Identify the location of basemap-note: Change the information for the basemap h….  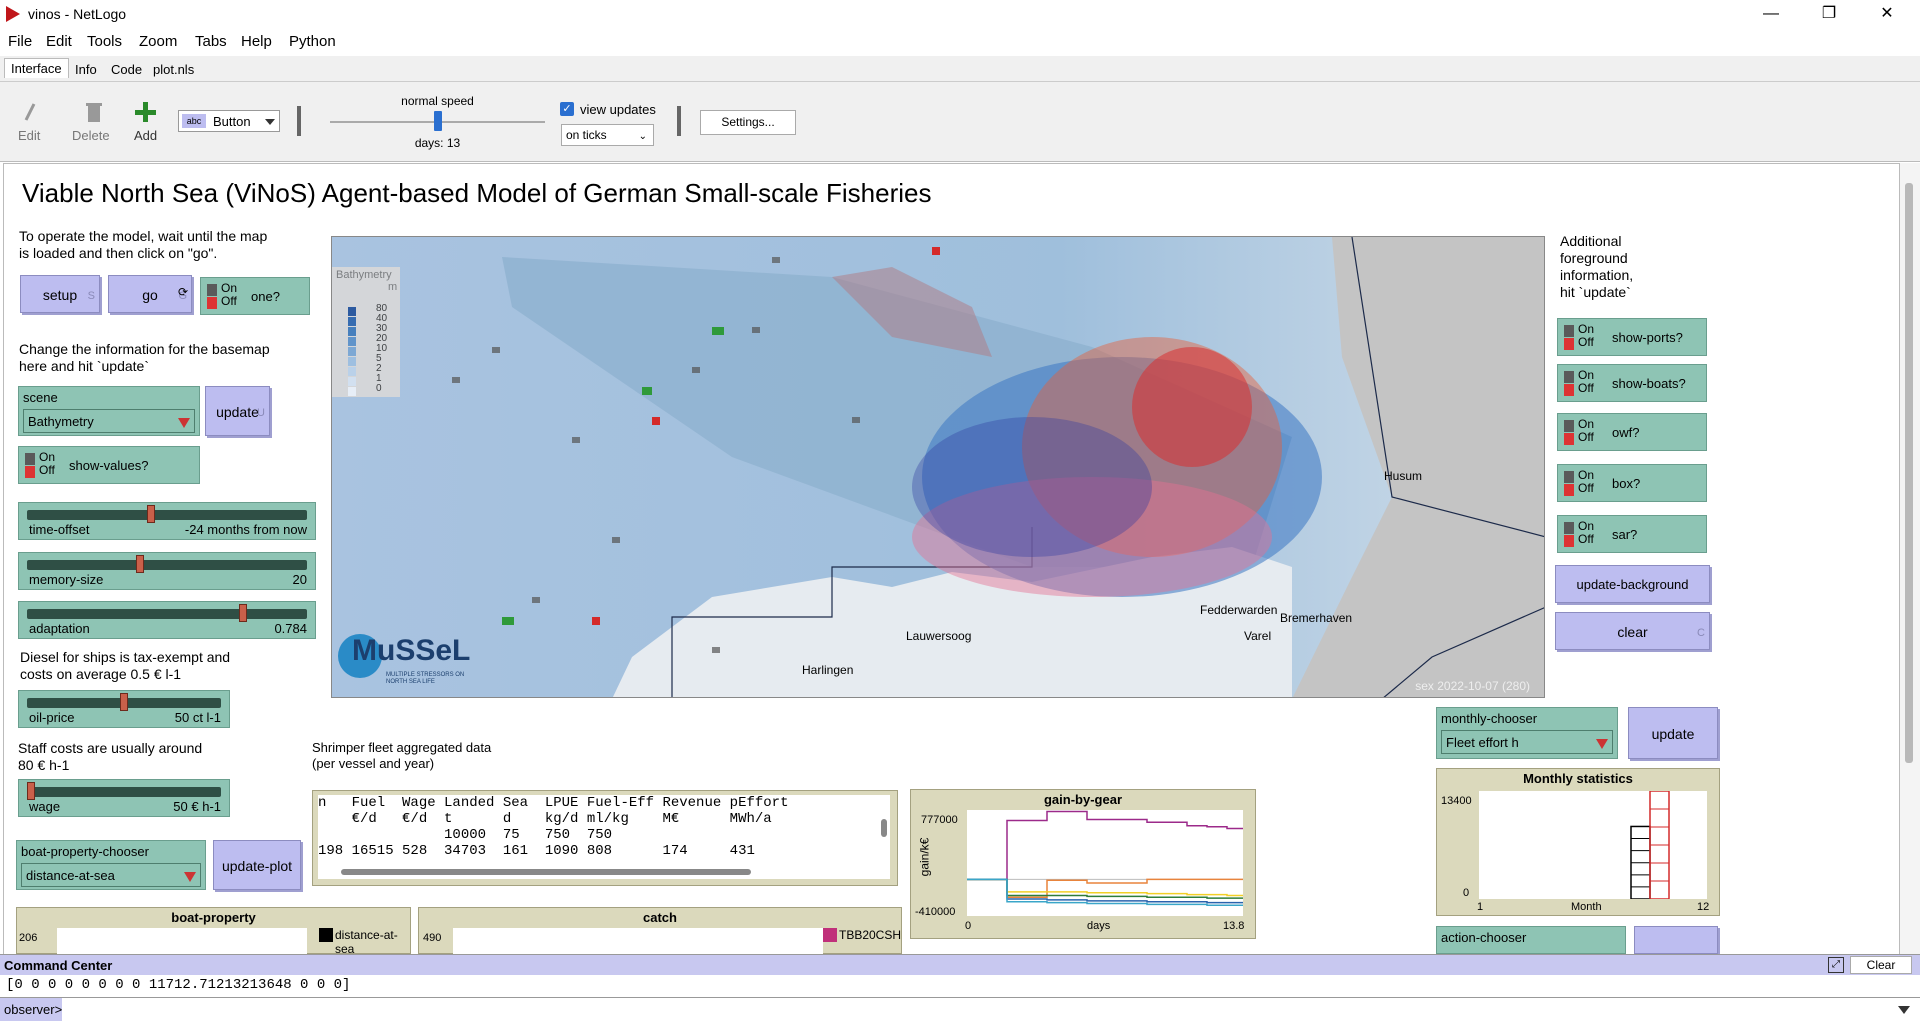
(144, 358).